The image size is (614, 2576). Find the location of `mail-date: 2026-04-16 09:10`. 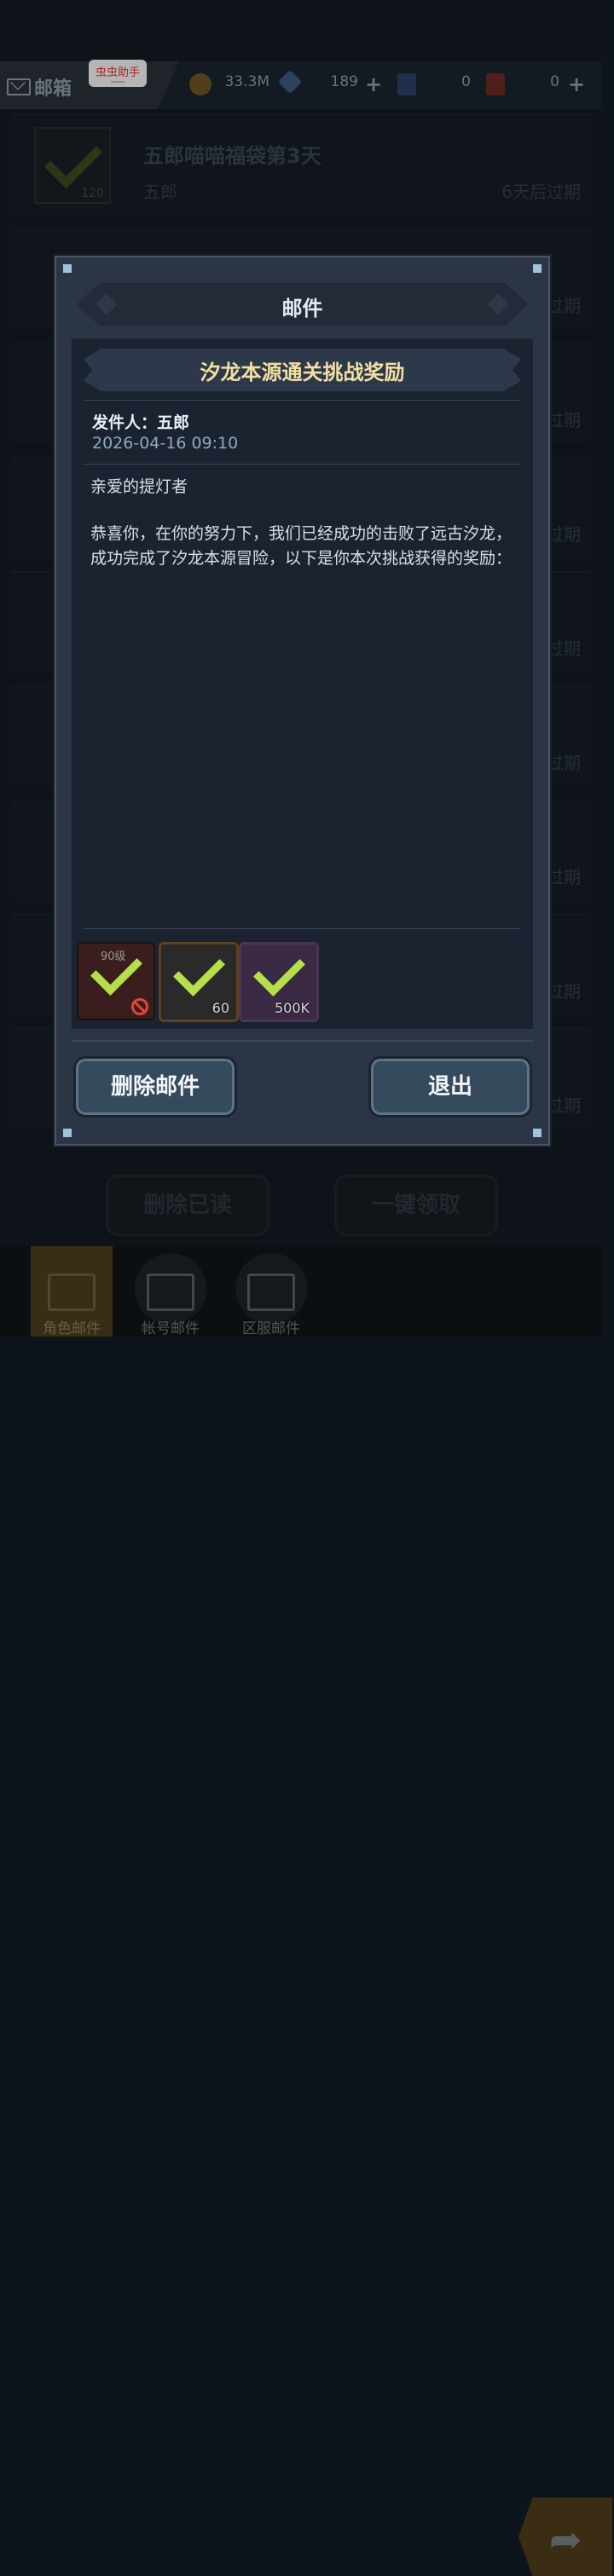

mail-date: 2026-04-16 09:10 is located at coordinates (165, 443).